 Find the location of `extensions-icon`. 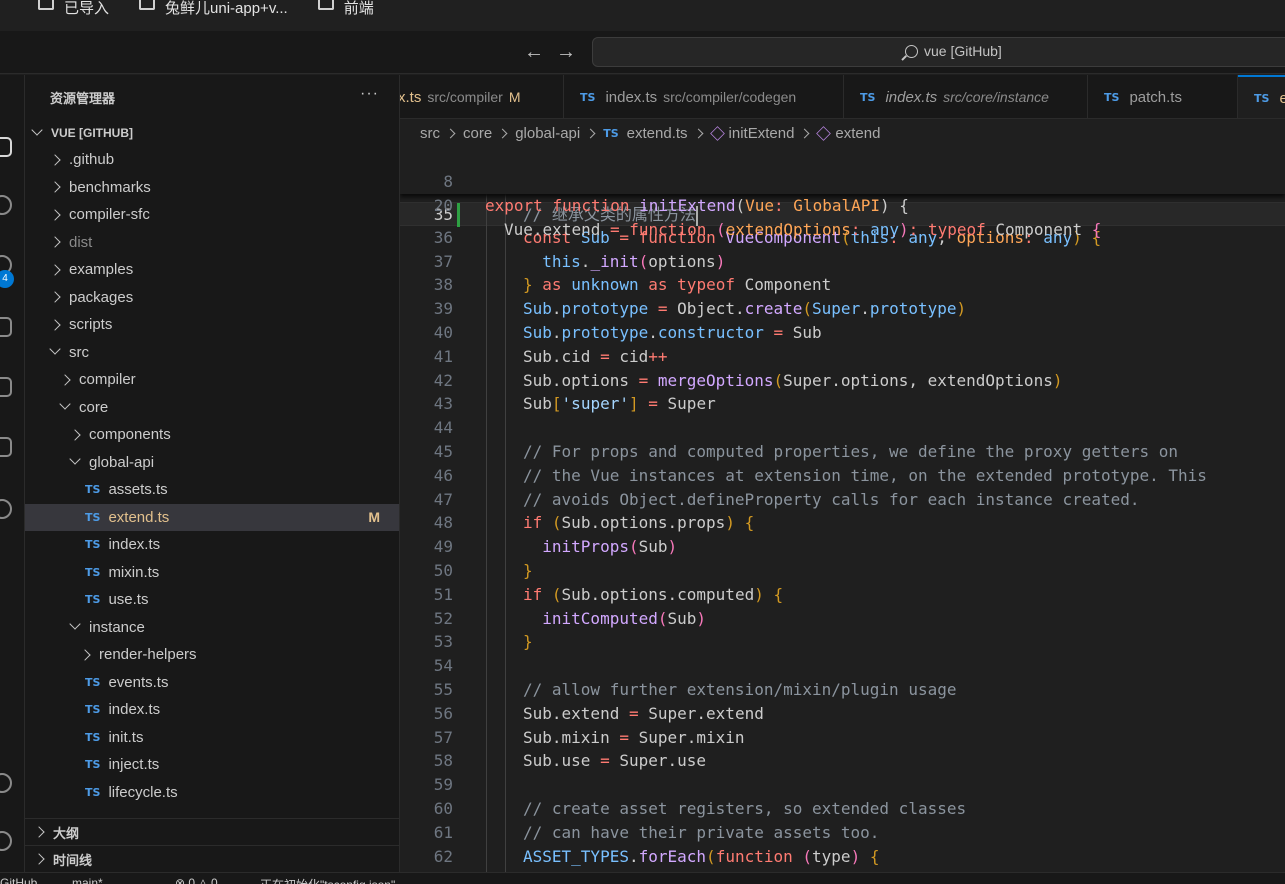

extensions-icon is located at coordinates (6, 447).